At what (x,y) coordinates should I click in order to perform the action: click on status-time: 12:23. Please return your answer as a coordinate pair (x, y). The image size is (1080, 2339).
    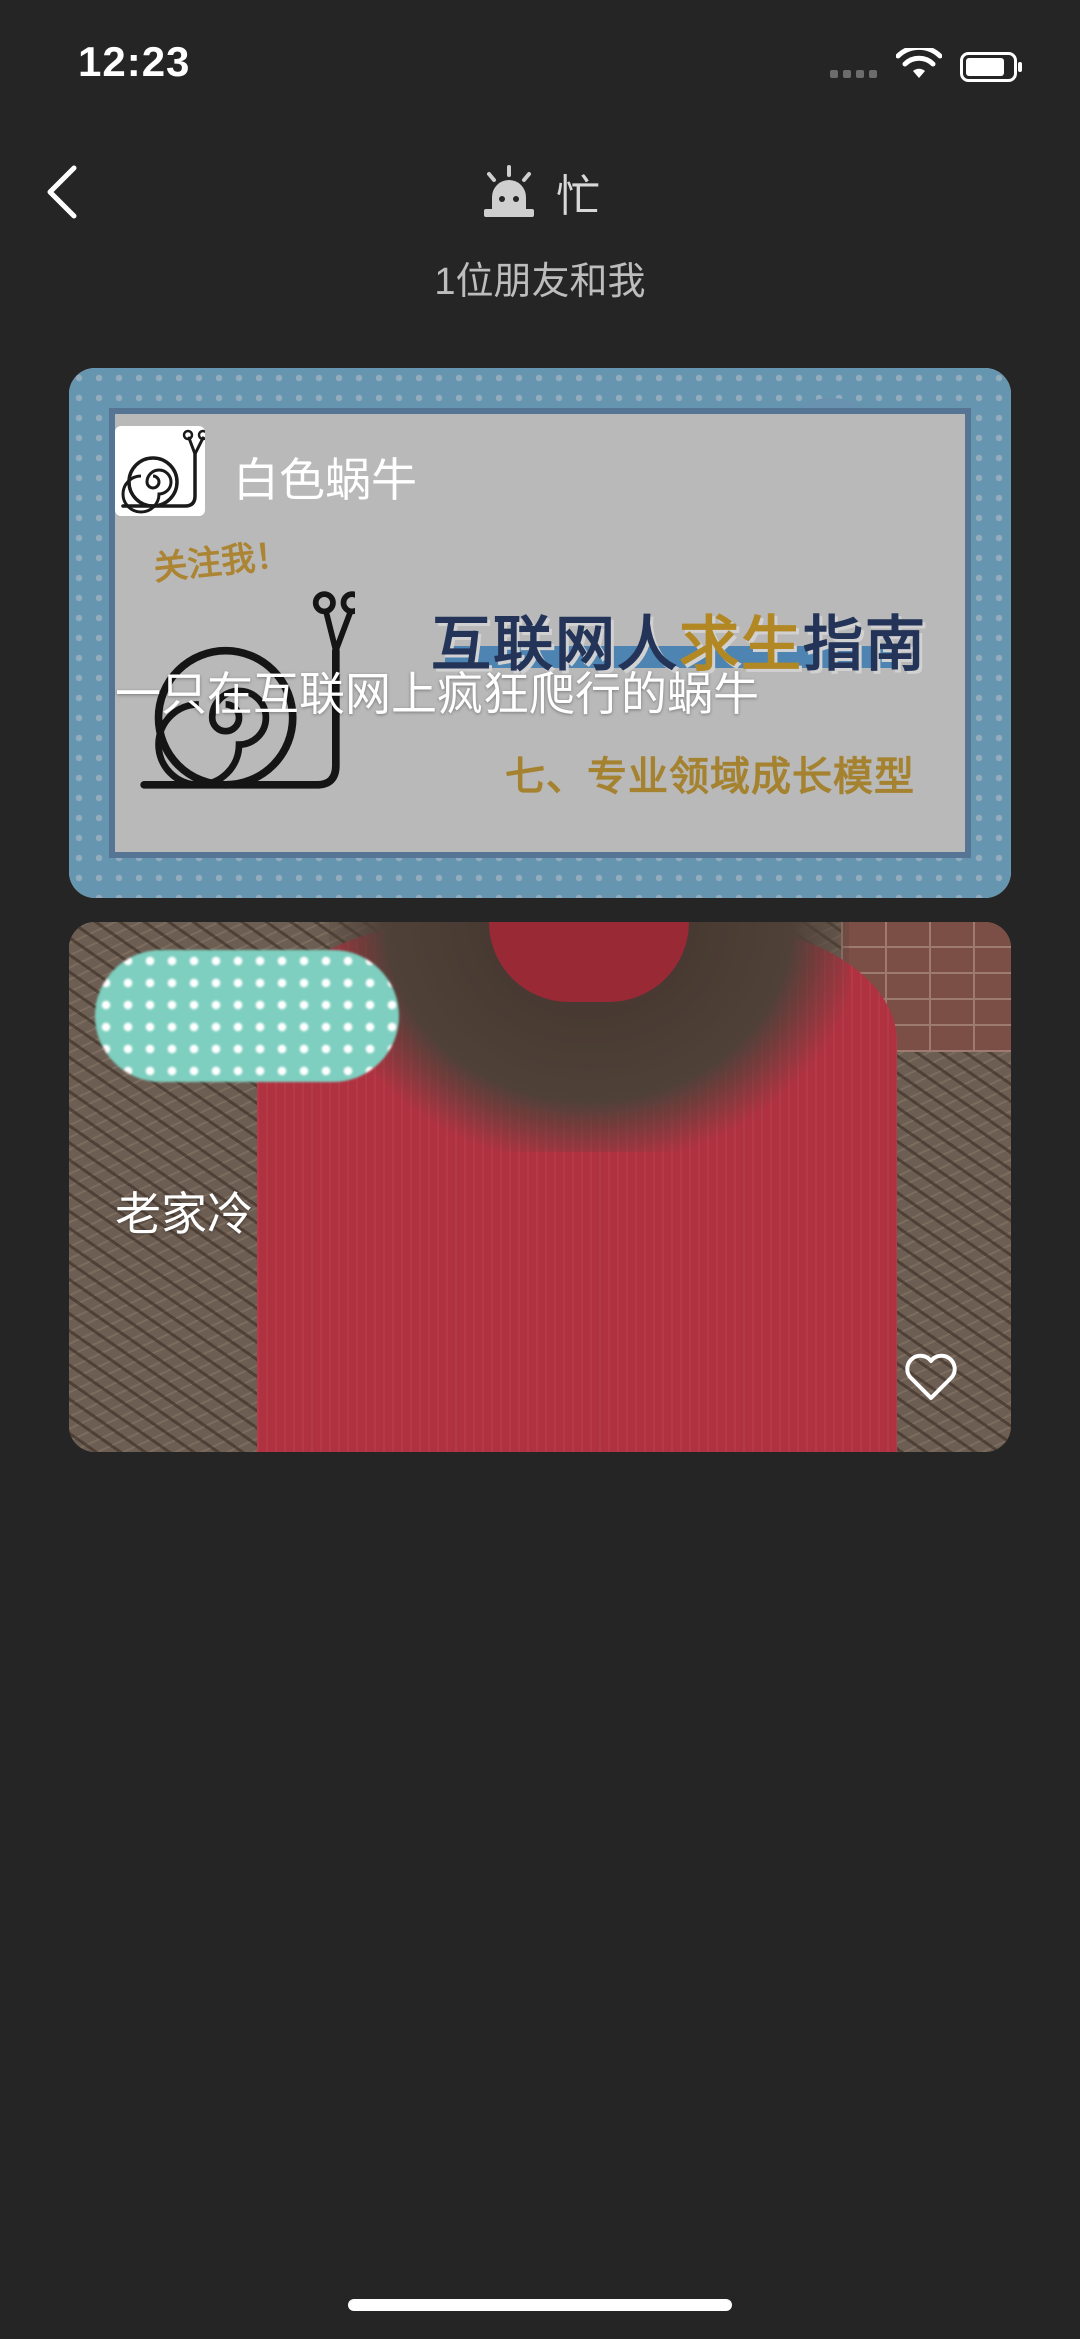
    Looking at the image, I should click on (134, 61).